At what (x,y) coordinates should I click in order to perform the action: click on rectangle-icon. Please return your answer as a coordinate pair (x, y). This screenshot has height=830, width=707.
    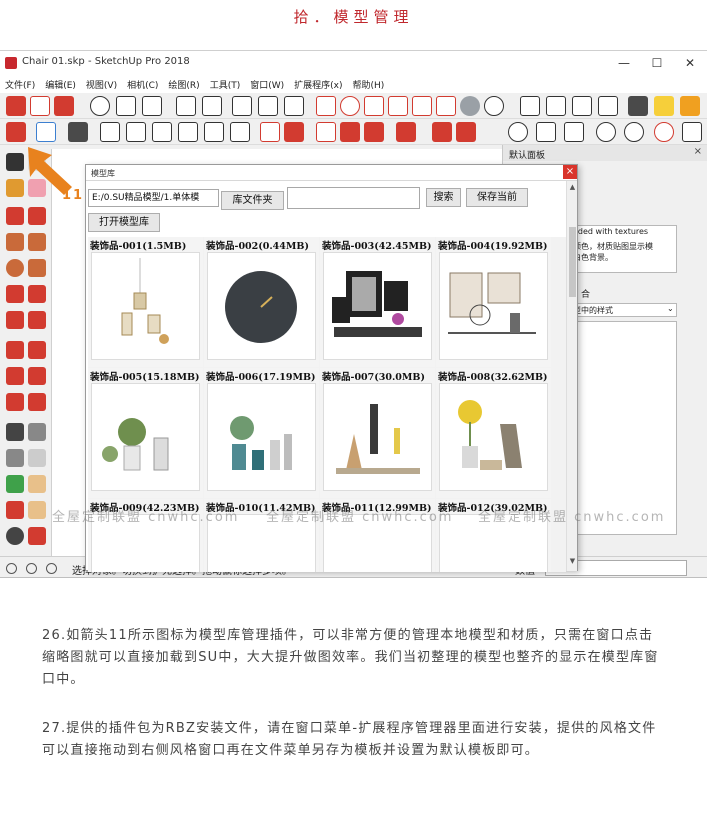
    Looking at the image, I should click on (15, 242).